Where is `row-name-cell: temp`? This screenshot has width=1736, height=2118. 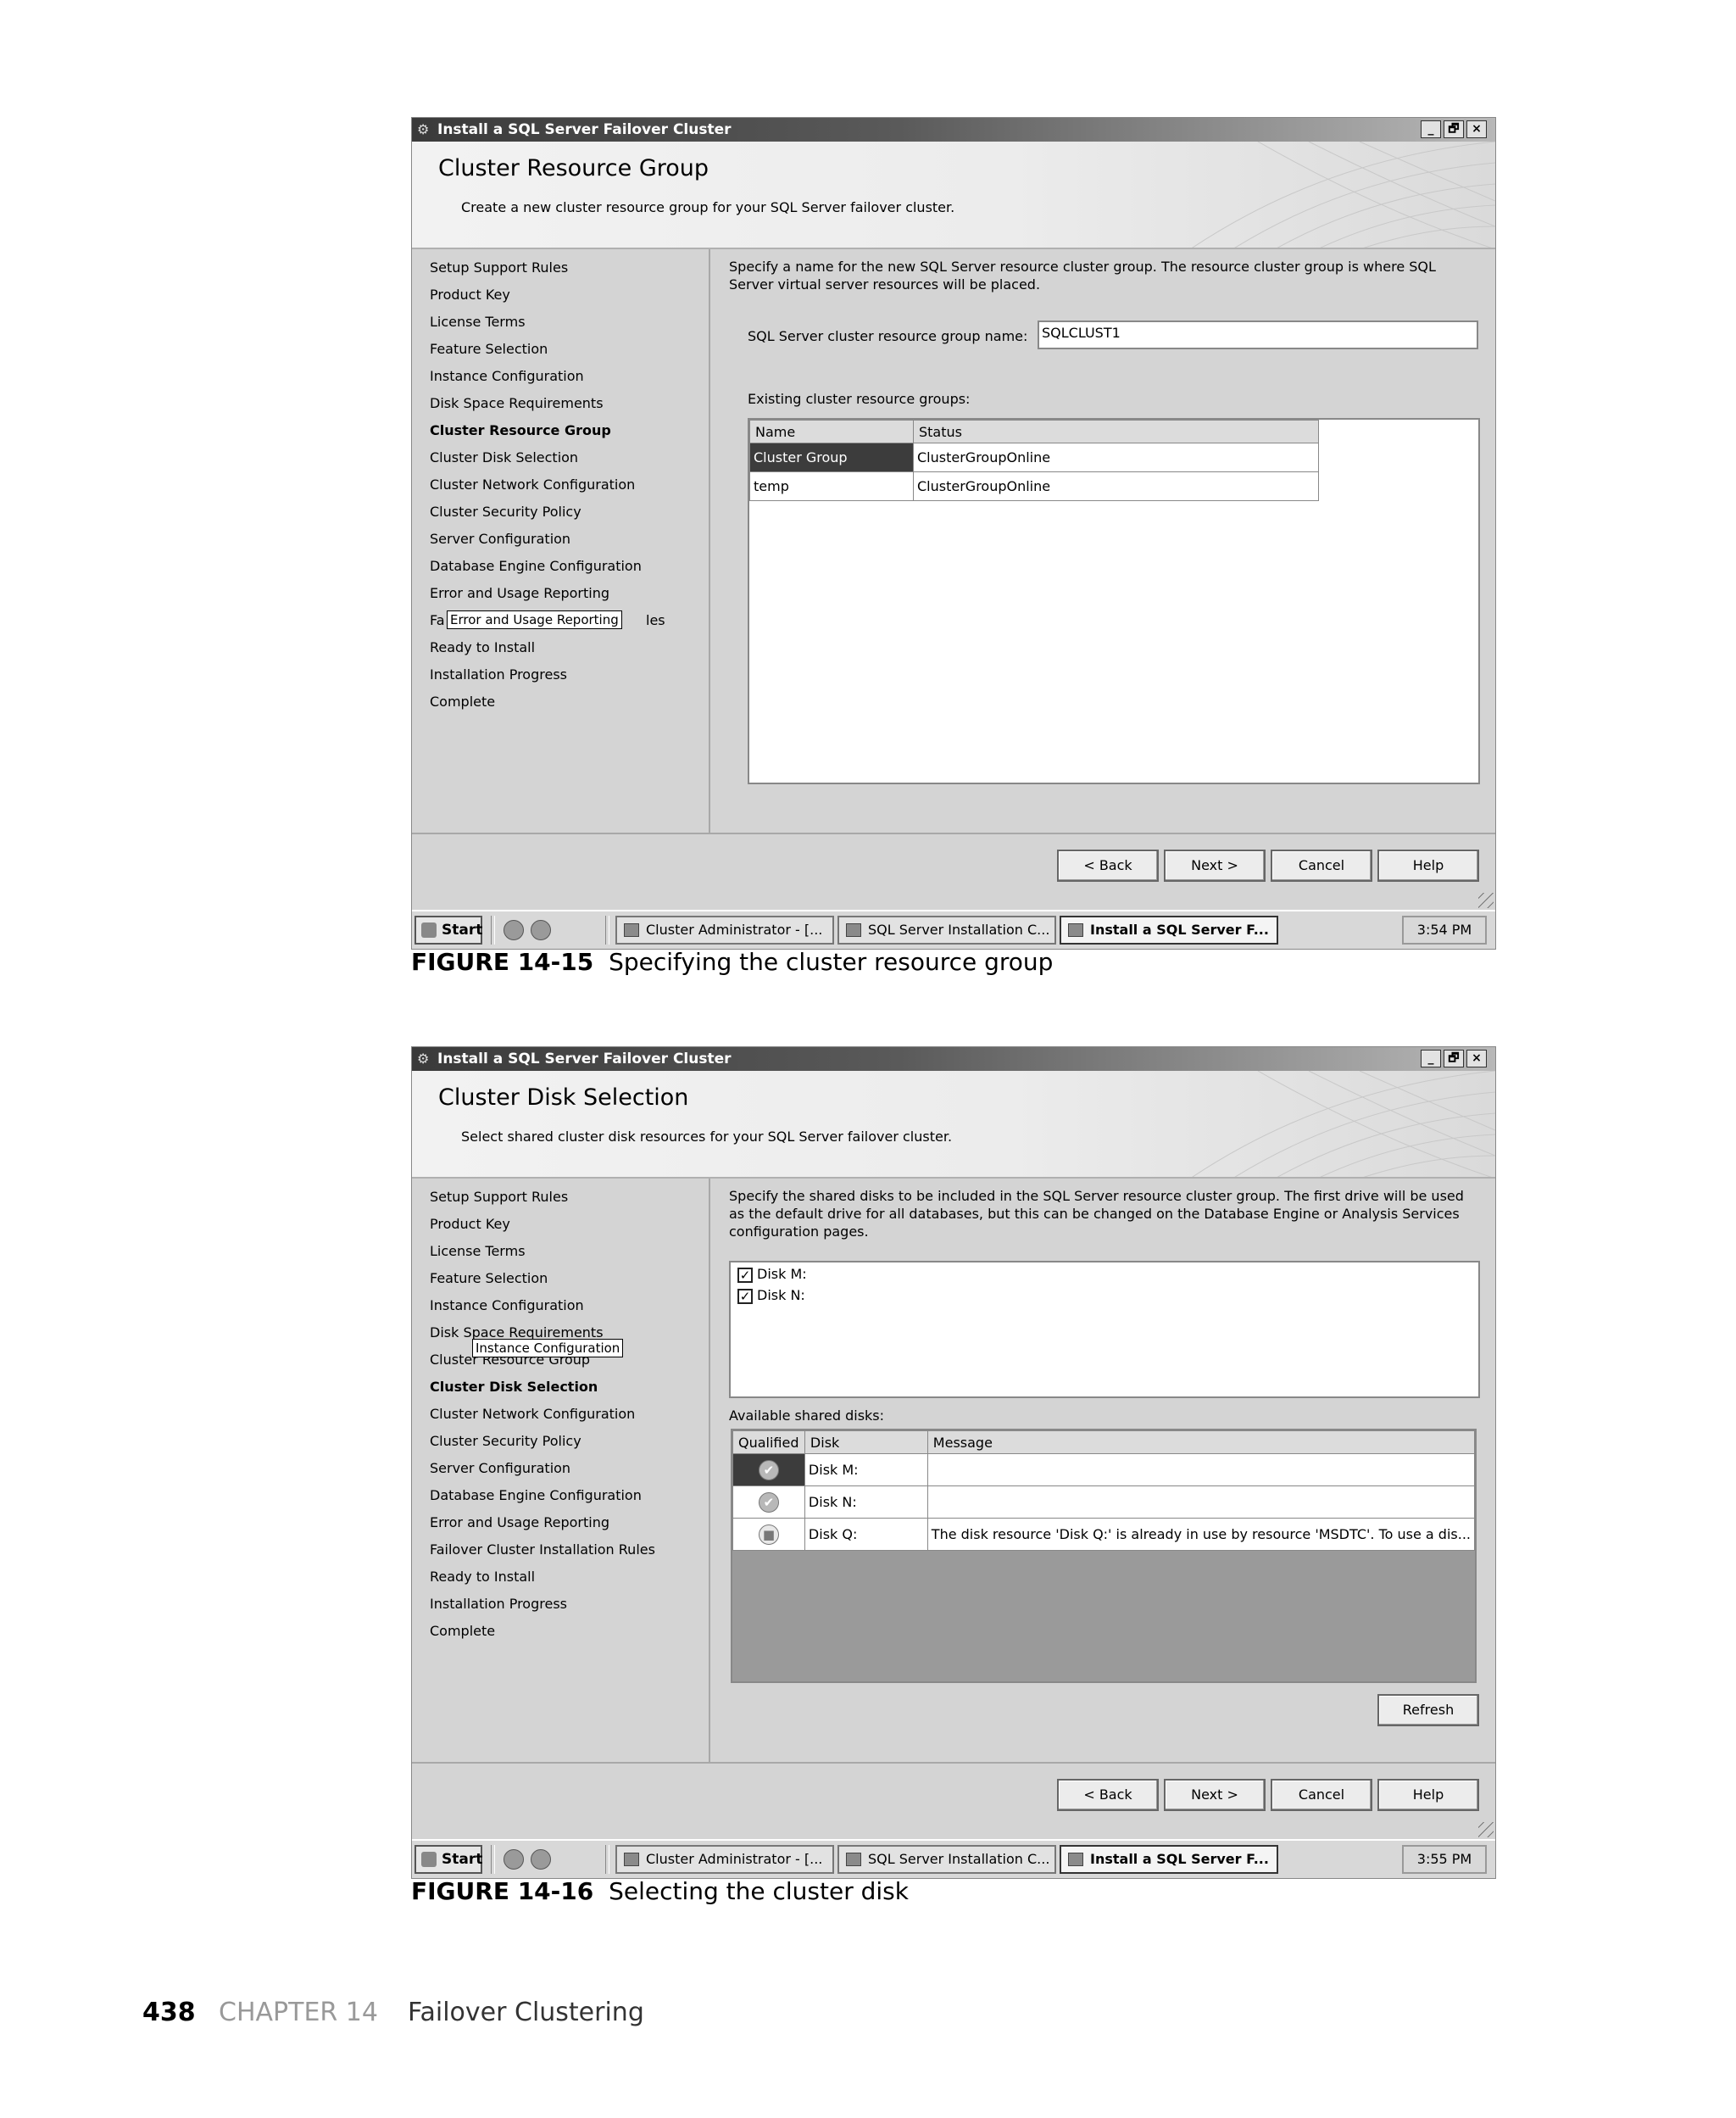
row-name-cell: temp is located at coordinates (831, 486).